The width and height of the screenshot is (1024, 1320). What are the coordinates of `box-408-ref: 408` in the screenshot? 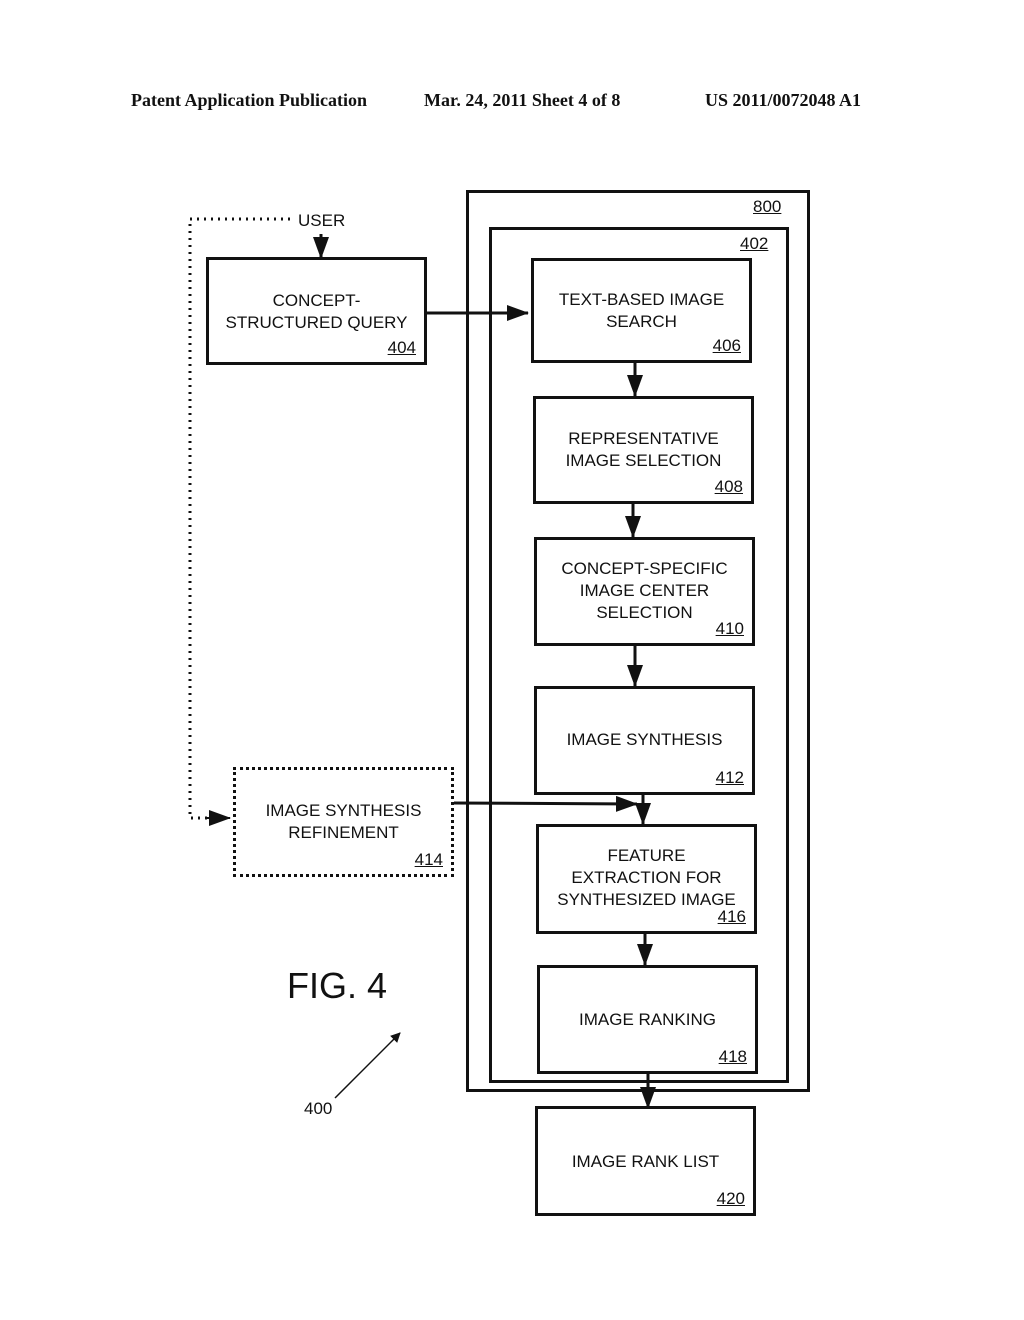 It's located at (728, 486).